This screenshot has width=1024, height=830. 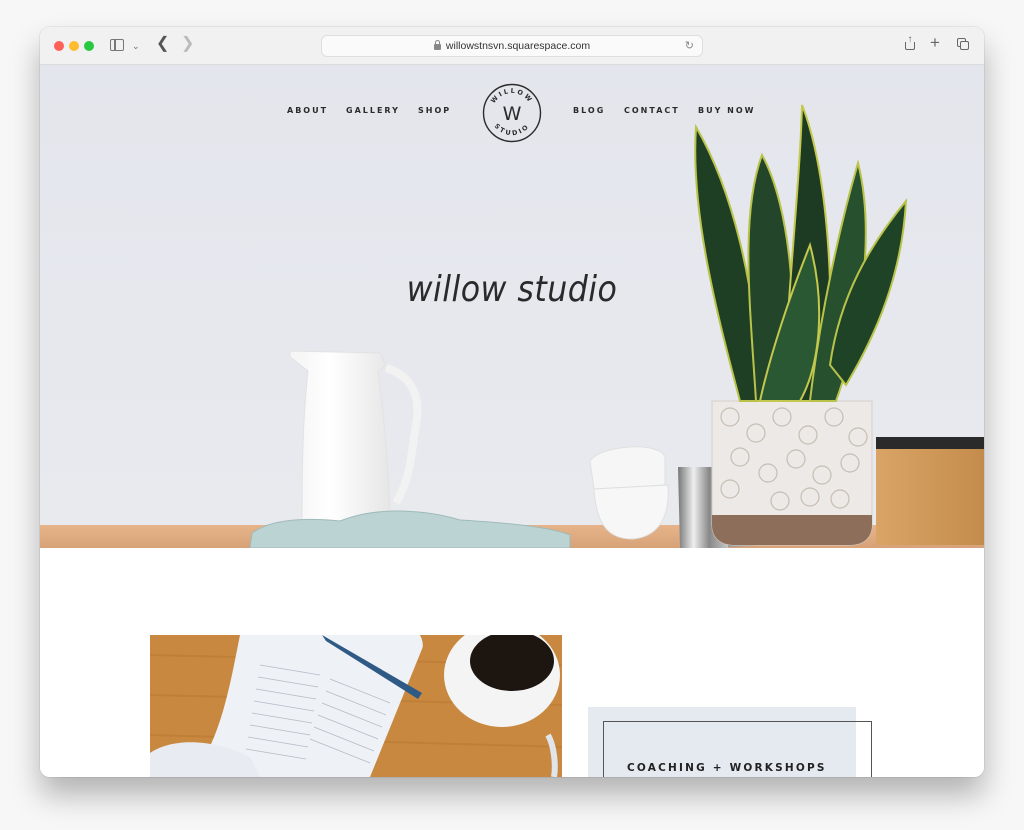 What do you see at coordinates (162, 44) in the screenshot?
I see `back-icon: ❮` at bounding box center [162, 44].